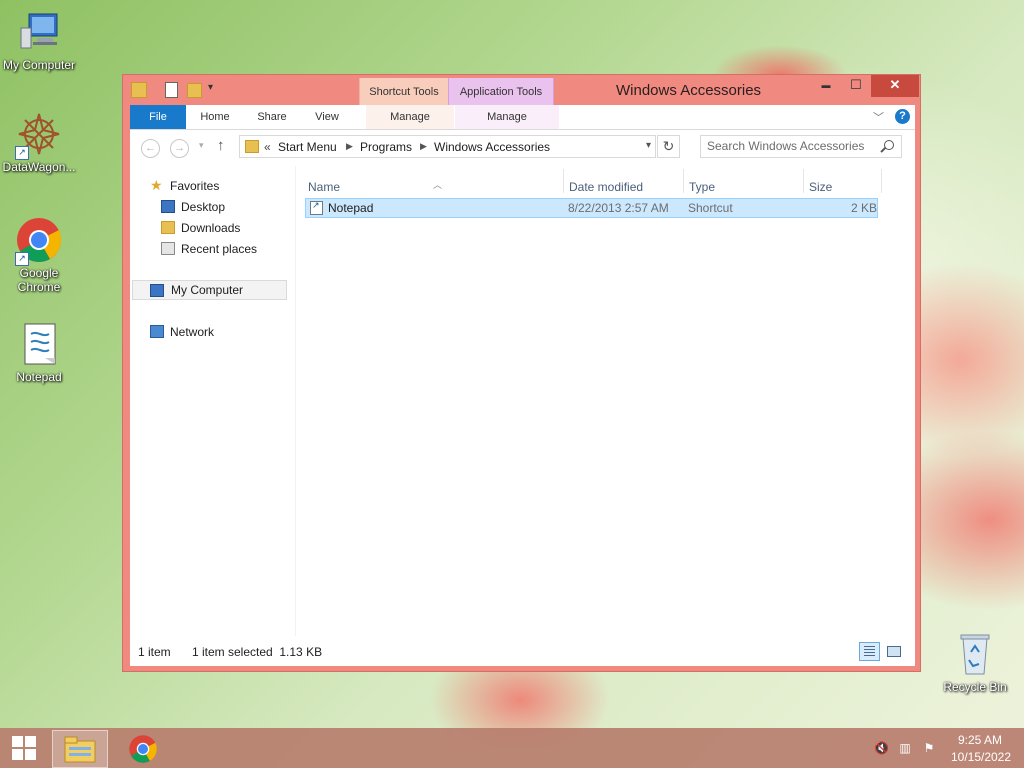  I want to click on column-header-date-modified: Date modified, so click(606, 187).